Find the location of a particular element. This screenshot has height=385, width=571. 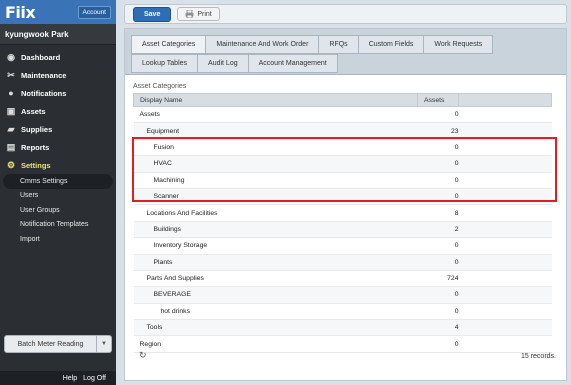

nav-label: Assets is located at coordinates (33, 111).